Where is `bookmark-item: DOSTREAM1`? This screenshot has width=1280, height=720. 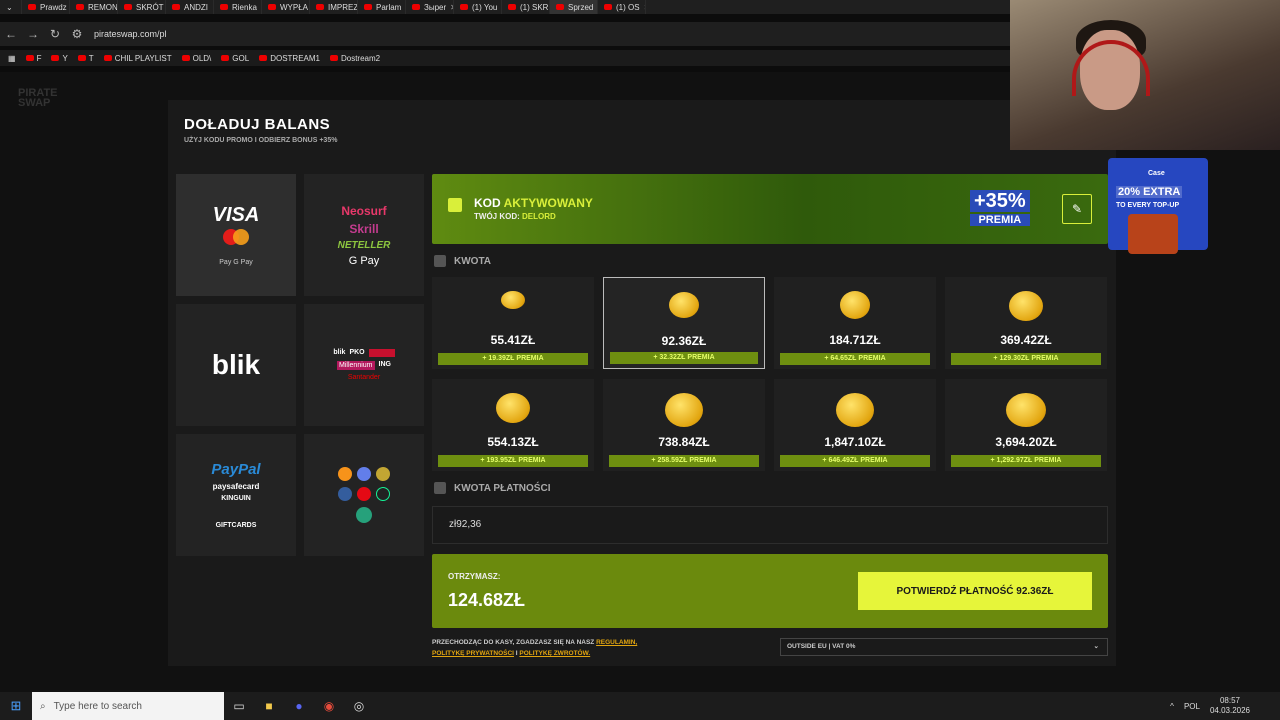 bookmark-item: DOSTREAM1 is located at coordinates (289, 58).